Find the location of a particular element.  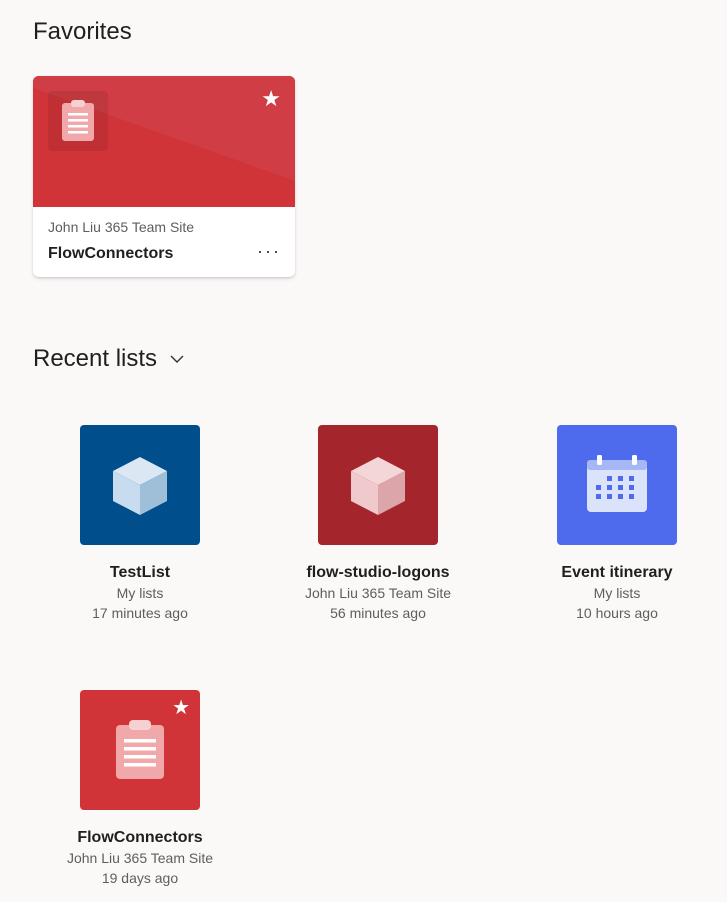

favorites-heading: Favorites is located at coordinates (82, 31).